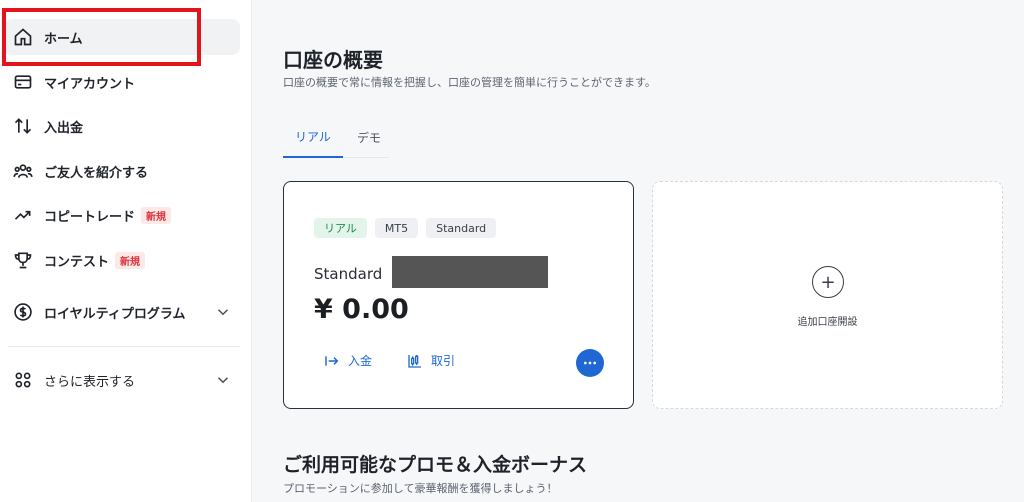 This screenshot has height=502, width=1024. What do you see at coordinates (122, 37) in the screenshot?
I see `sidebar-item-home: ホーム` at bounding box center [122, 37].